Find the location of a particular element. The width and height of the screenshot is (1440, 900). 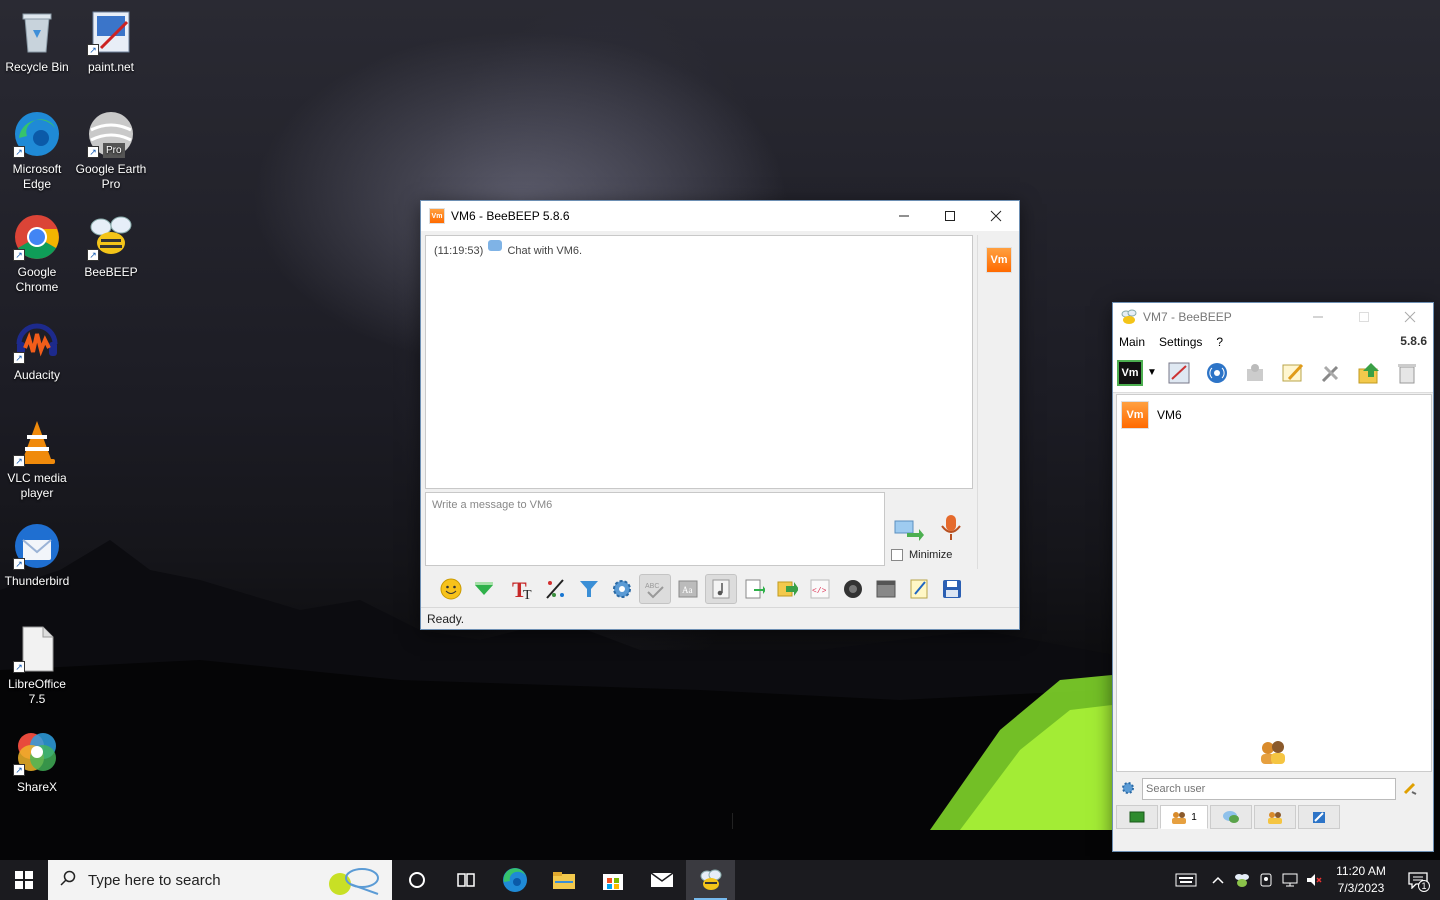

audacity-icon: ↗ is located at coordinates (37, 340).